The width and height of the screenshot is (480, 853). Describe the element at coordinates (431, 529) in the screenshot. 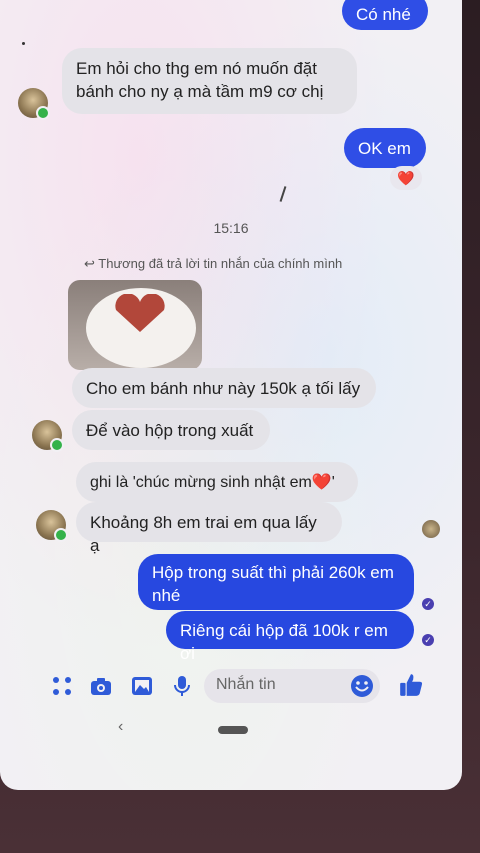

I see `seen-avatar` at that location.